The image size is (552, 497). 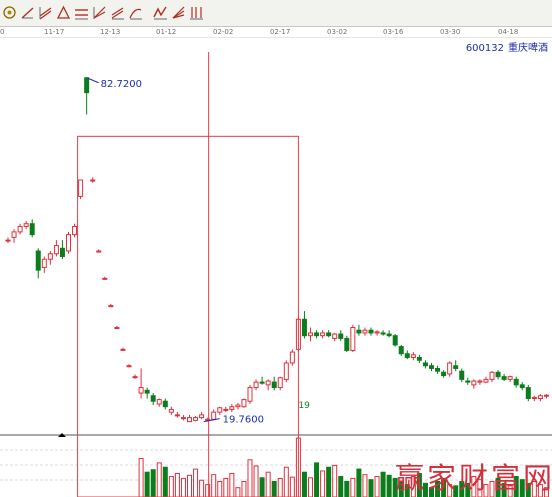 What do you see at coordinates (528, 48) in the screenshot?
I see `stock-name: 重庆啤酒` at bounding box center [528, 48].